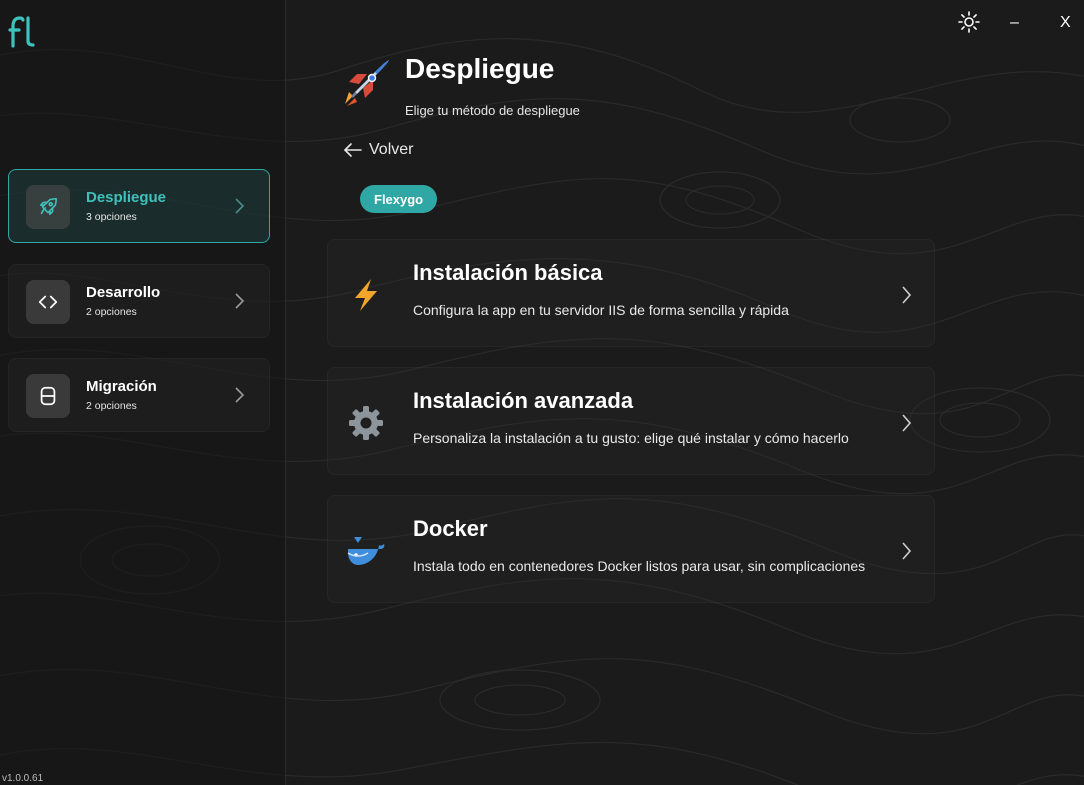 The image size is (1084, 785). I want to click on database-icon, so click(48, 396).